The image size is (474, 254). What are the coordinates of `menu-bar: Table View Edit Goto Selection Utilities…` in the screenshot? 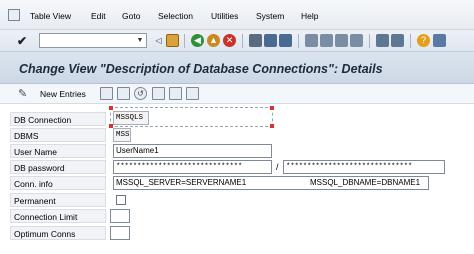 It's located at (237, 15).